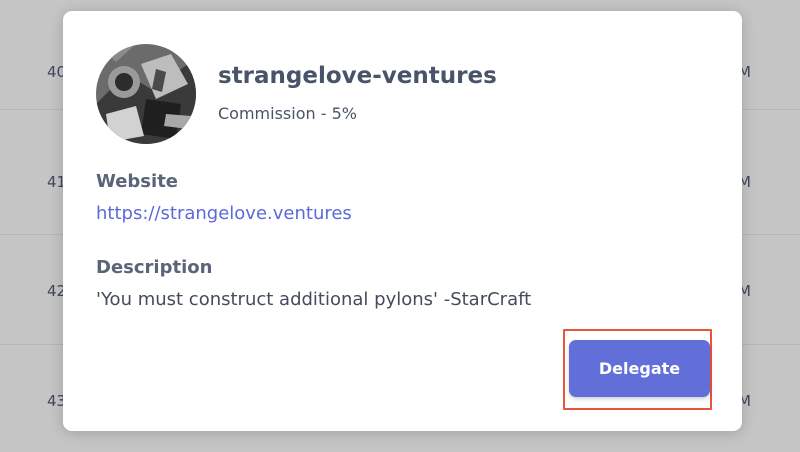 The image size is (800, 452). Describe the element at coordinates (154, 267) in the screenshot. I see `description-label: Description` at that location.